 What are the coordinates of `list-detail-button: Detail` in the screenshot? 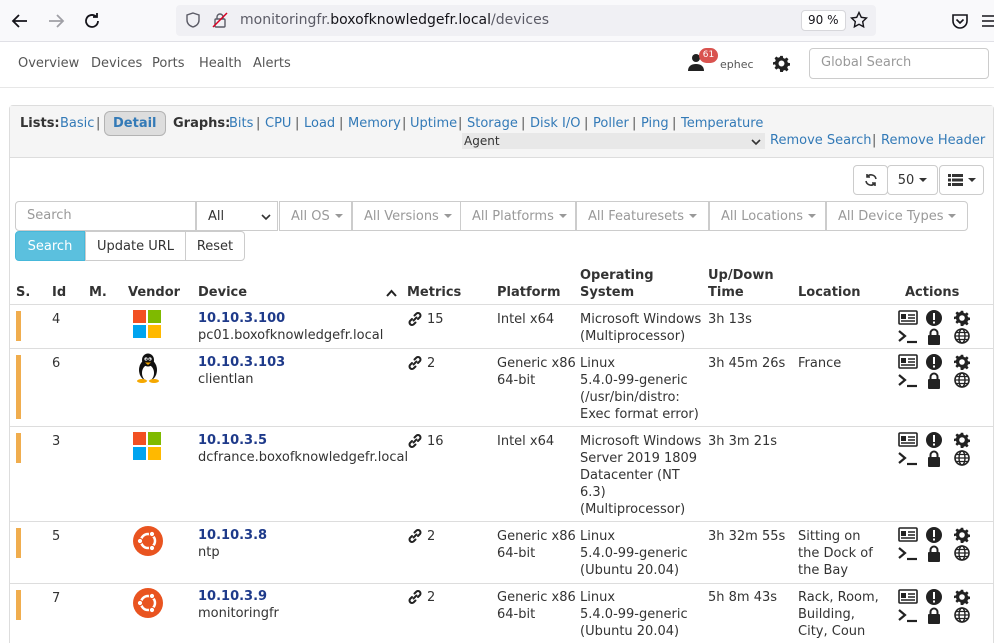 It's located at (135, 123).